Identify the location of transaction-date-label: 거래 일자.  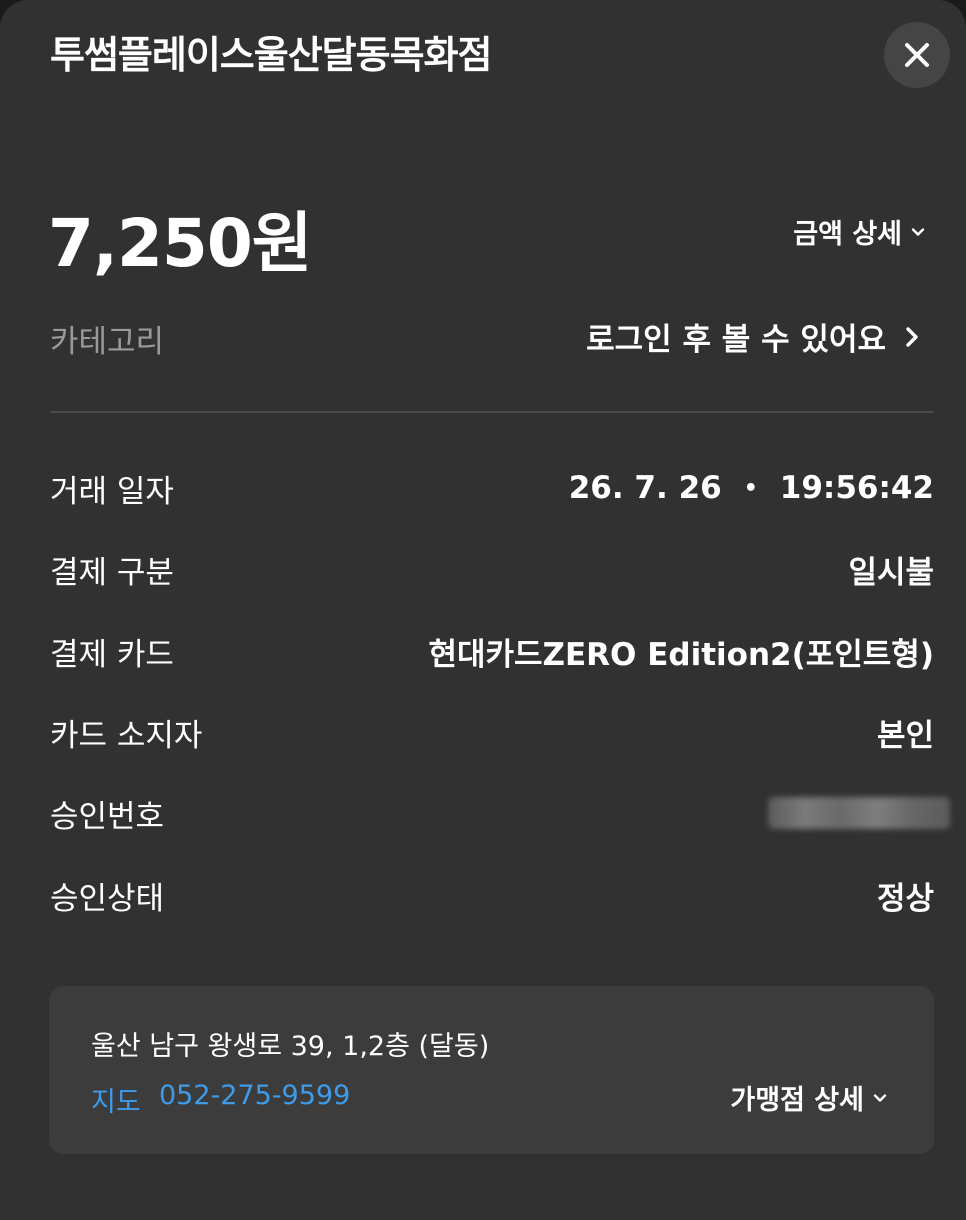
(112, 491).